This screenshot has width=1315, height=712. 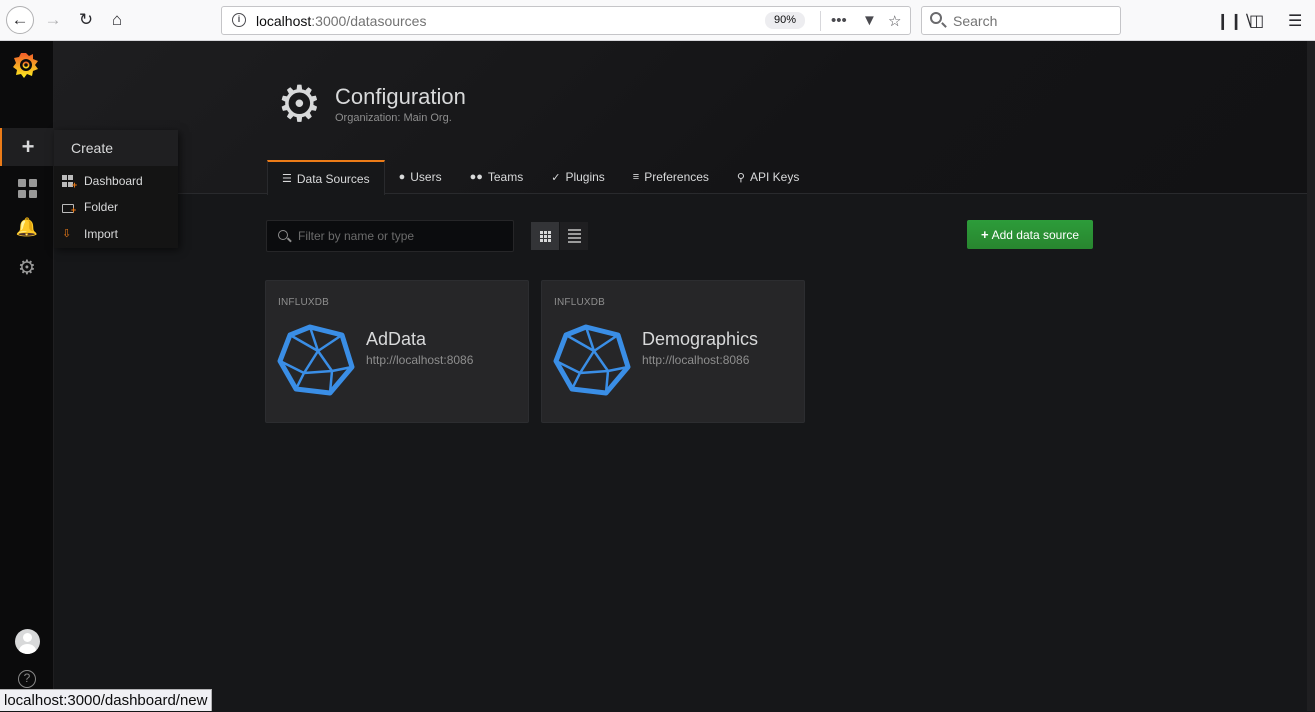 I want to click on datasource-name: AdData, so click(x=396, y=339).